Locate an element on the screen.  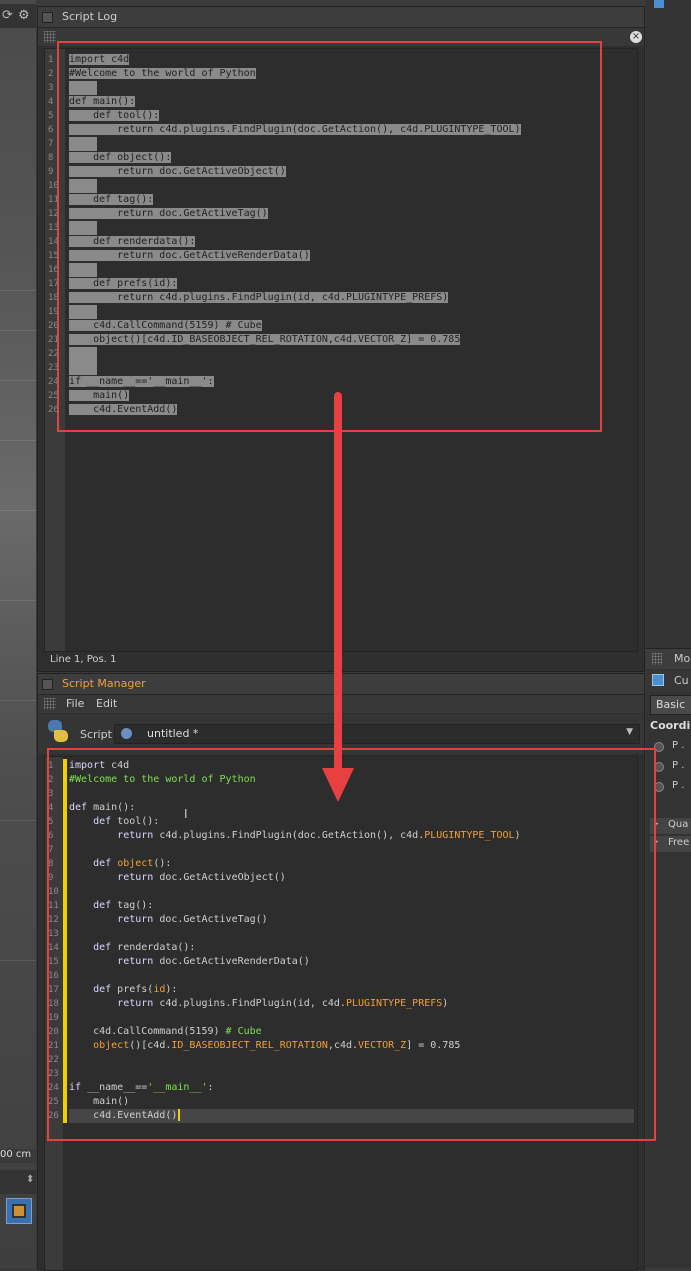
cursor-status: Line 1, Pos. 1 is located at coordinates (83, 659).